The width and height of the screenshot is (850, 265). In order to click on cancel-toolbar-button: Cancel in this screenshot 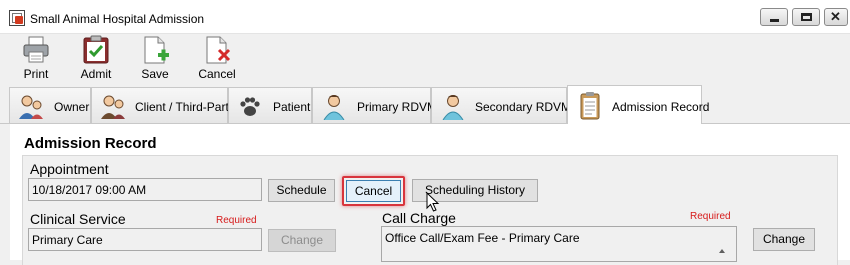, I will do `click(217, 60)`.